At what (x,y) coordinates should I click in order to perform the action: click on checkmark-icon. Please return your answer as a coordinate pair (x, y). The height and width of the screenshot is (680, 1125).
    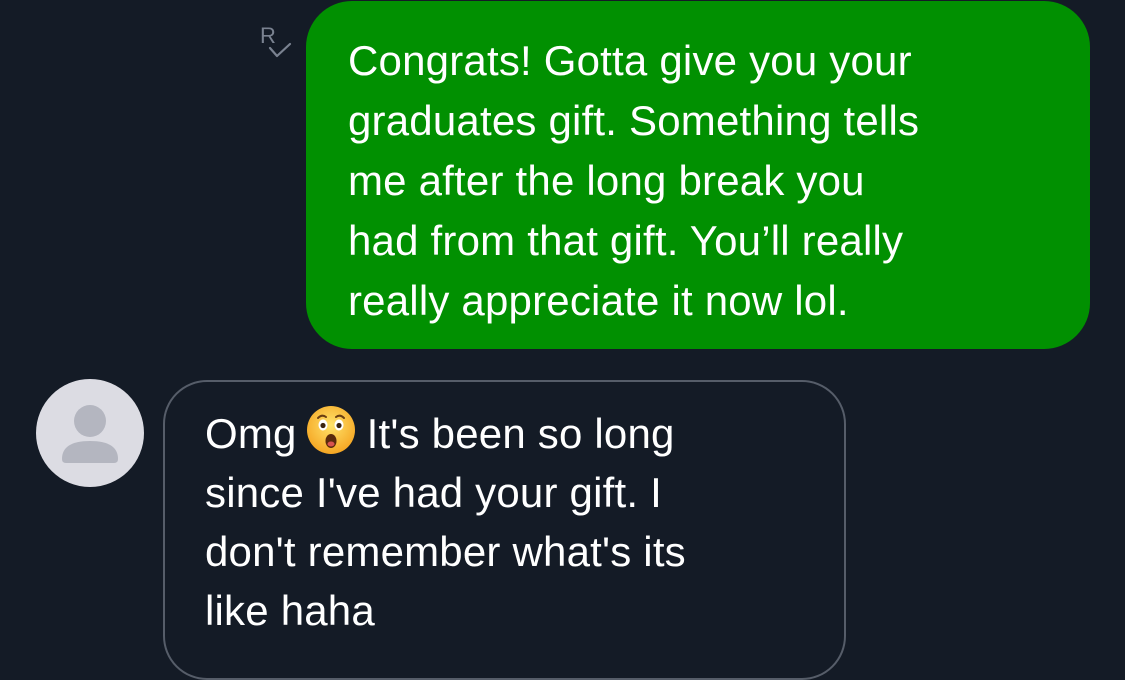
    Looking at the image, I should click on (280, 50).